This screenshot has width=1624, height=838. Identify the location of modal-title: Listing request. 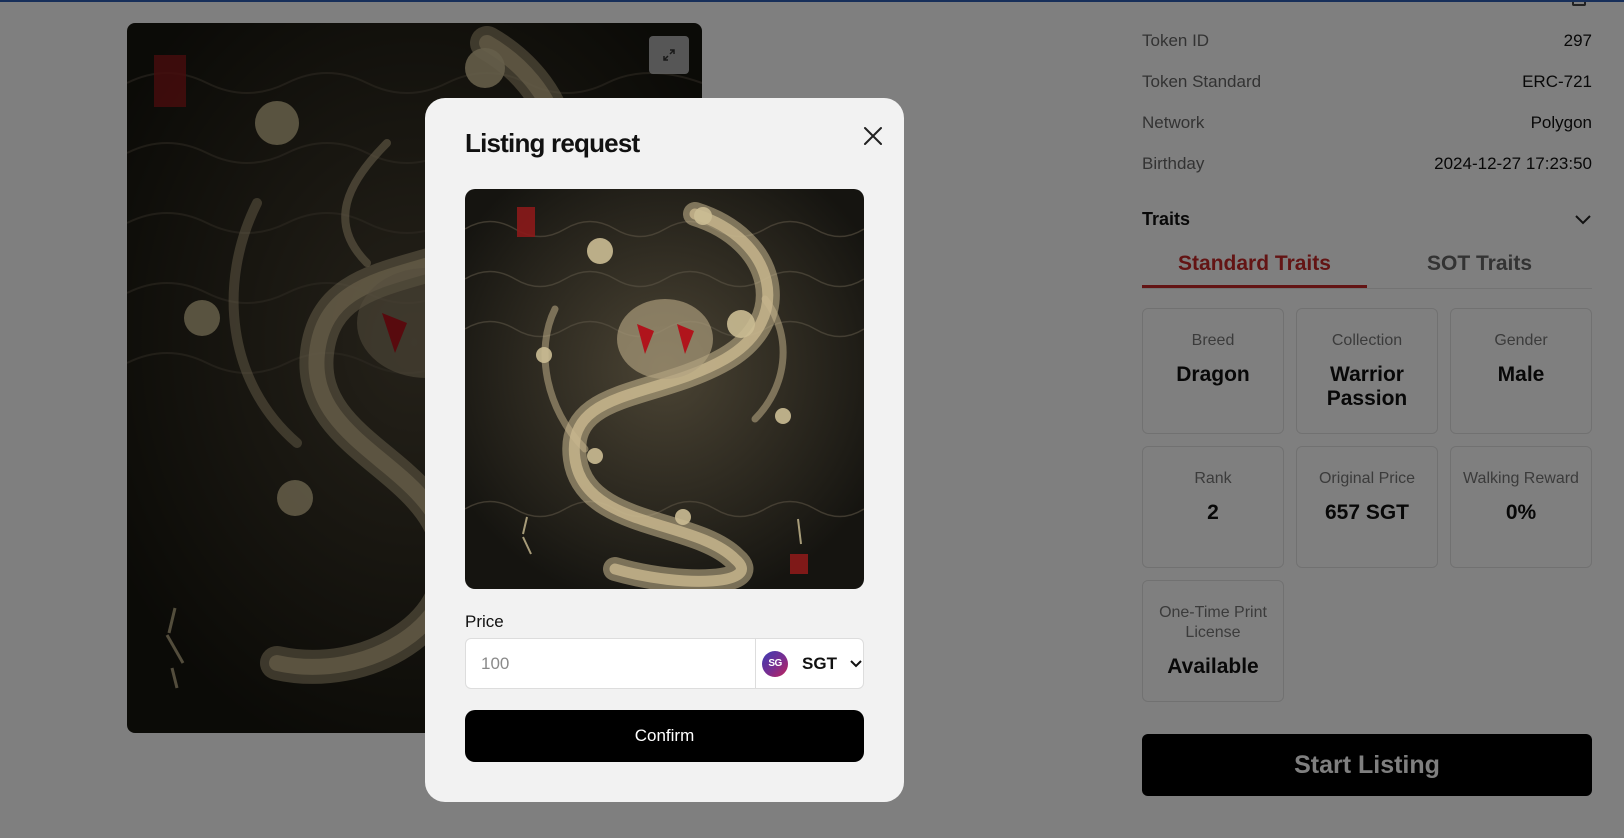
(552, 143).